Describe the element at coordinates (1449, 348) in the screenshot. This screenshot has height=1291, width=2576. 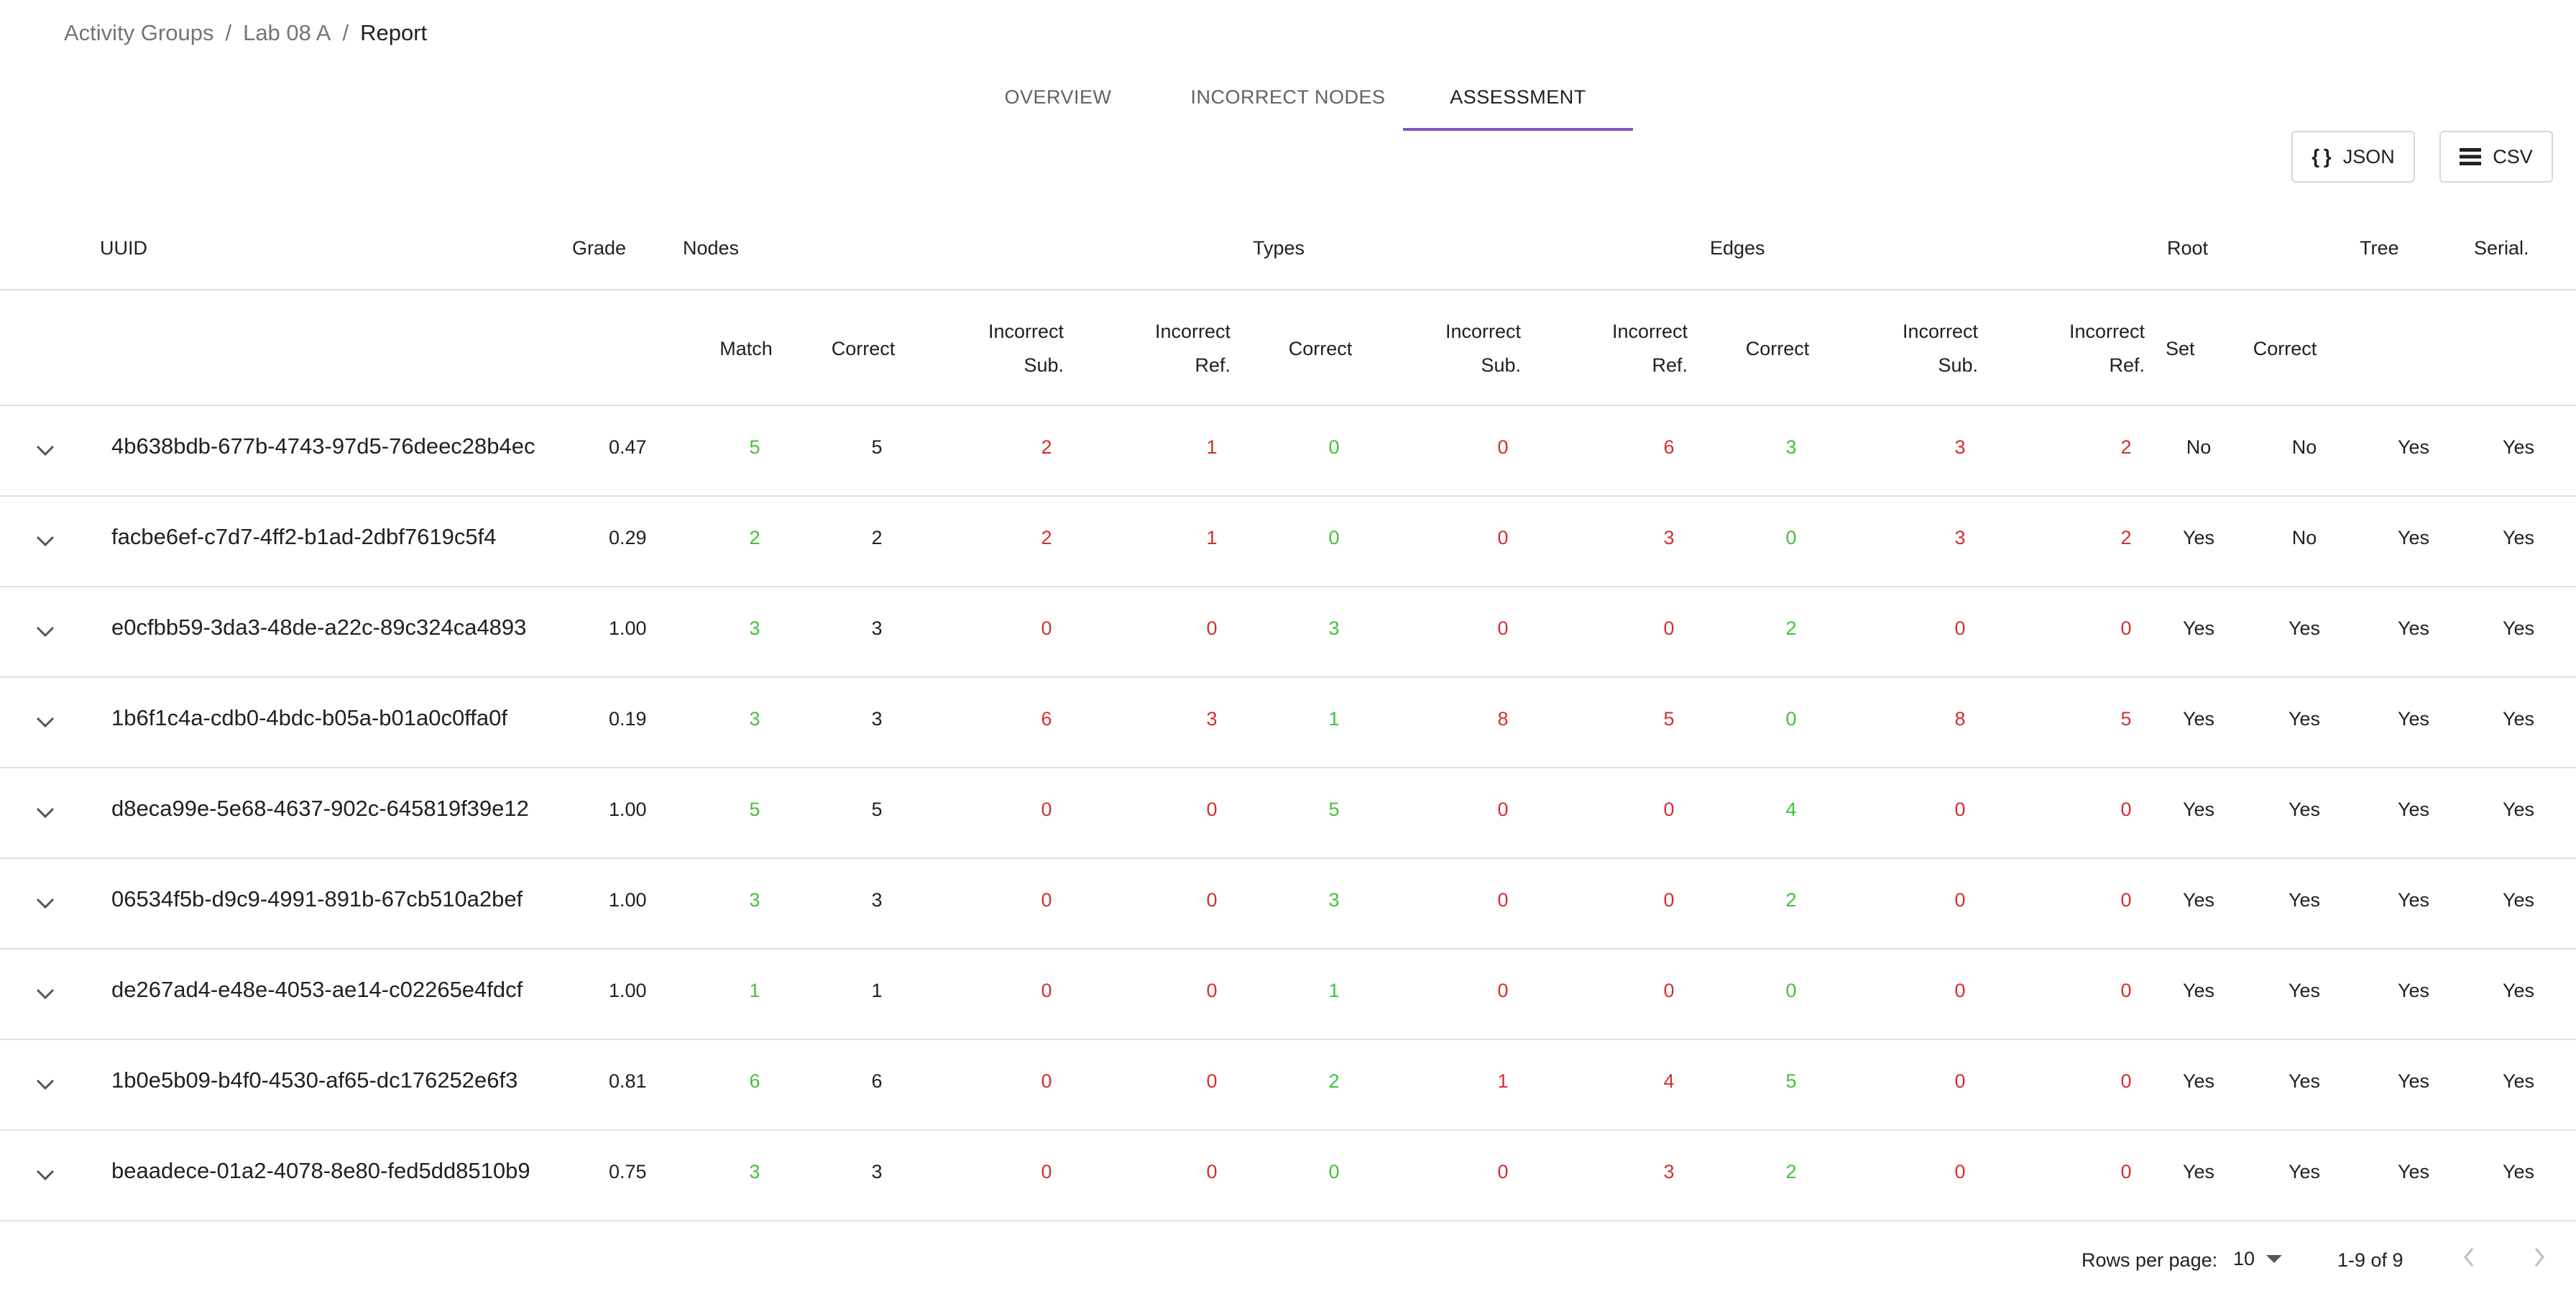
I see `header-edges-incorrect-sub: Incorrect Sub.` at that location.